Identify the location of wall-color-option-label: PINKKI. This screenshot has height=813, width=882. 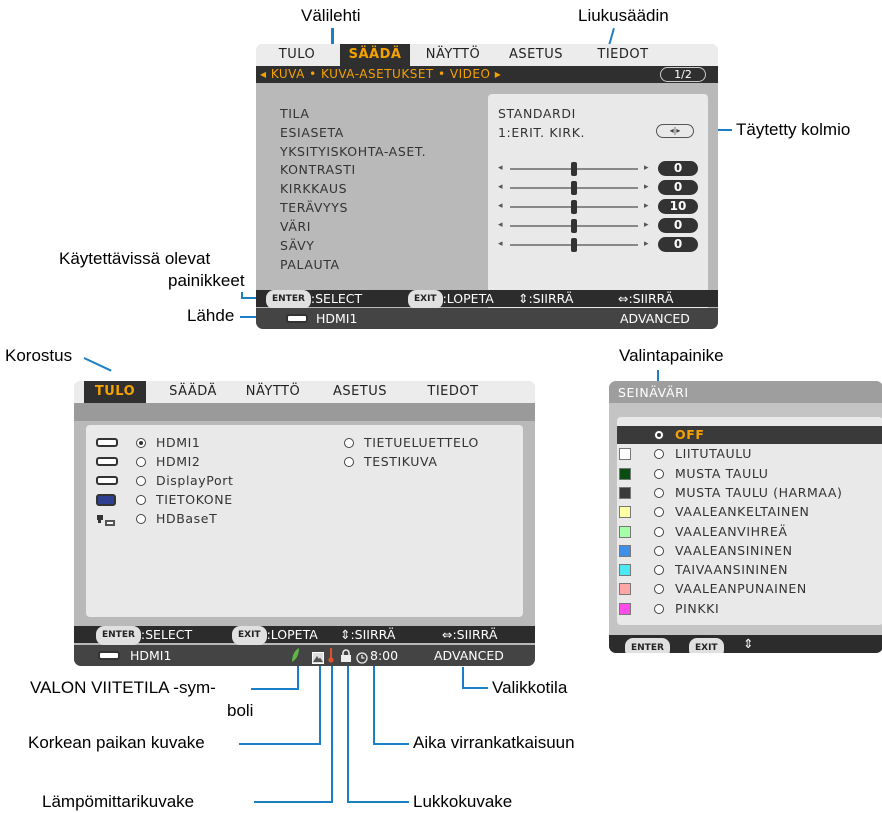
(697, 608).